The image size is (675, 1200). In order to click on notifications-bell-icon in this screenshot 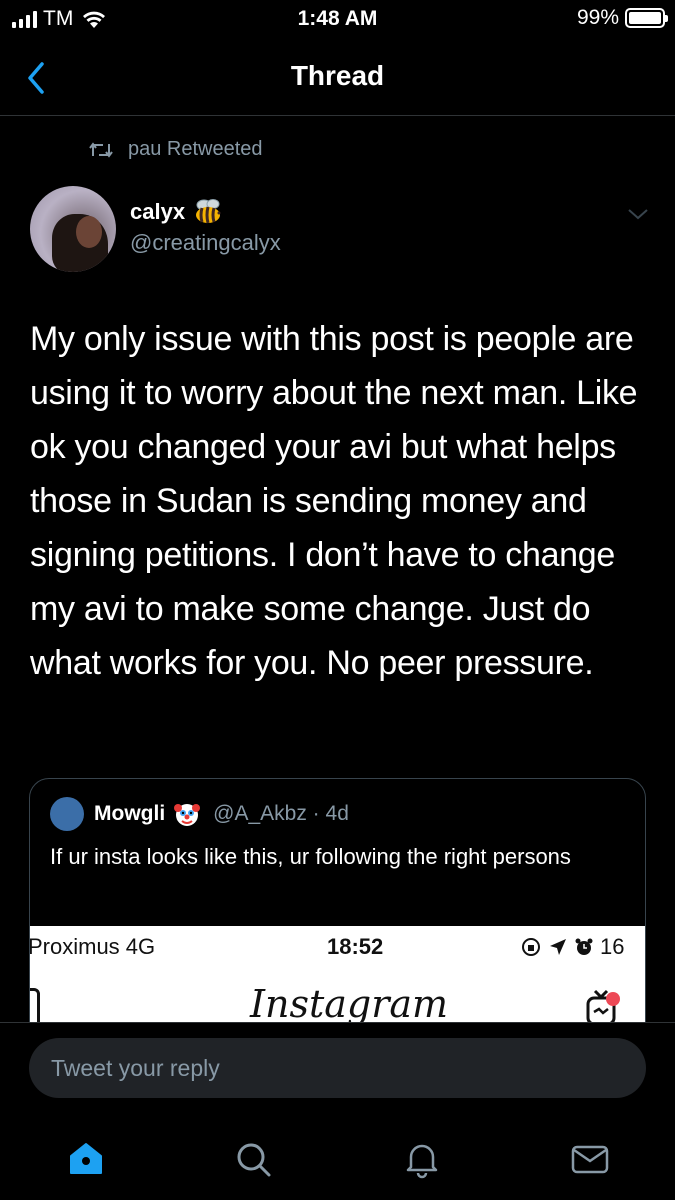, I will do `click(422, 1161)`.